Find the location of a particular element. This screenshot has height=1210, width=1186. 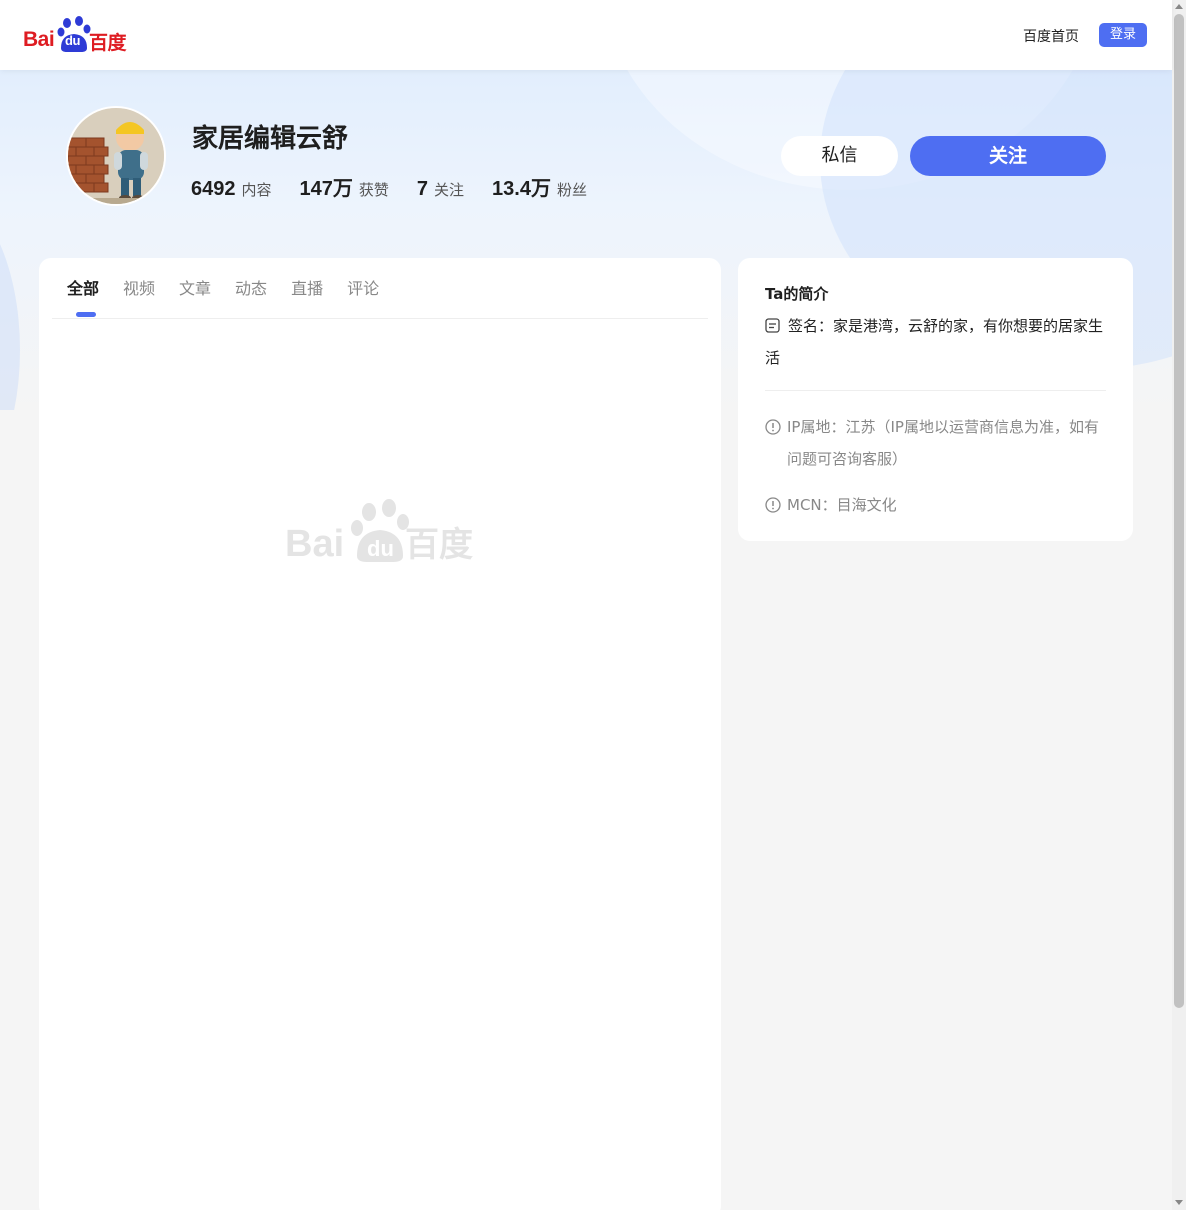

tab-video: 视频 is located at coordinates (139, 298).